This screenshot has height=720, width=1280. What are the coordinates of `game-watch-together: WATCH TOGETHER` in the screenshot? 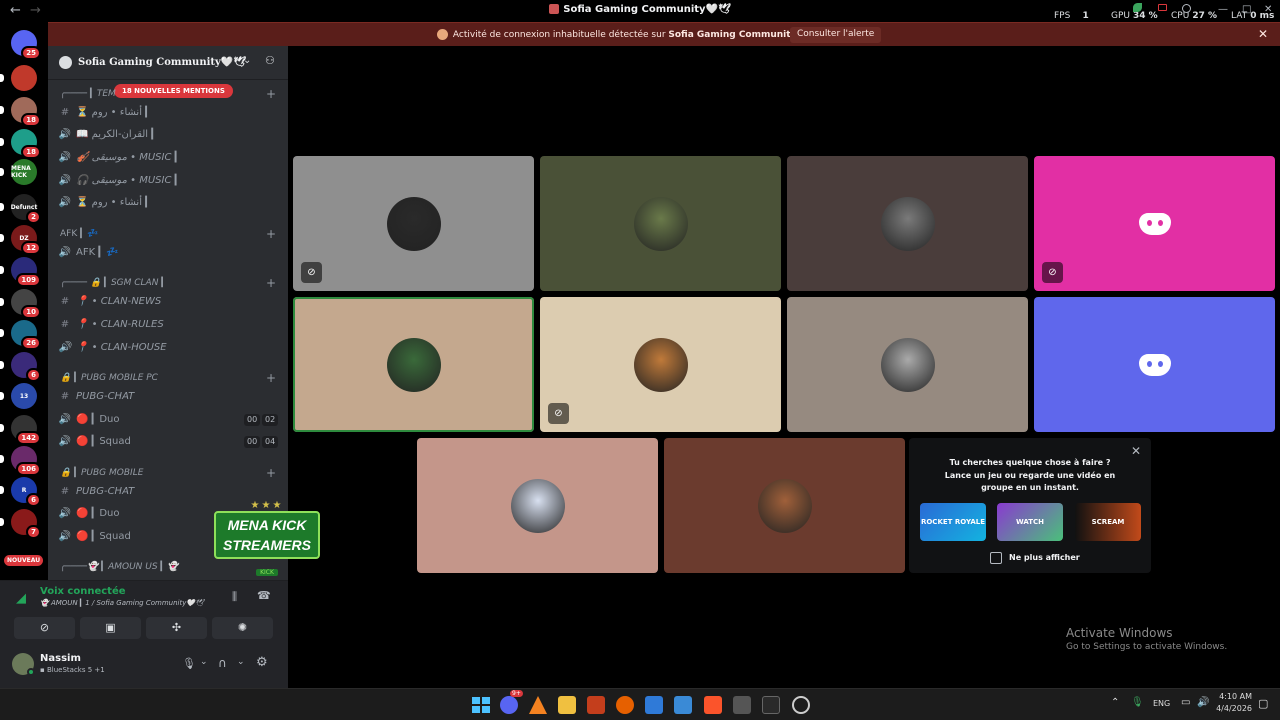 It's located at (1030, 522).